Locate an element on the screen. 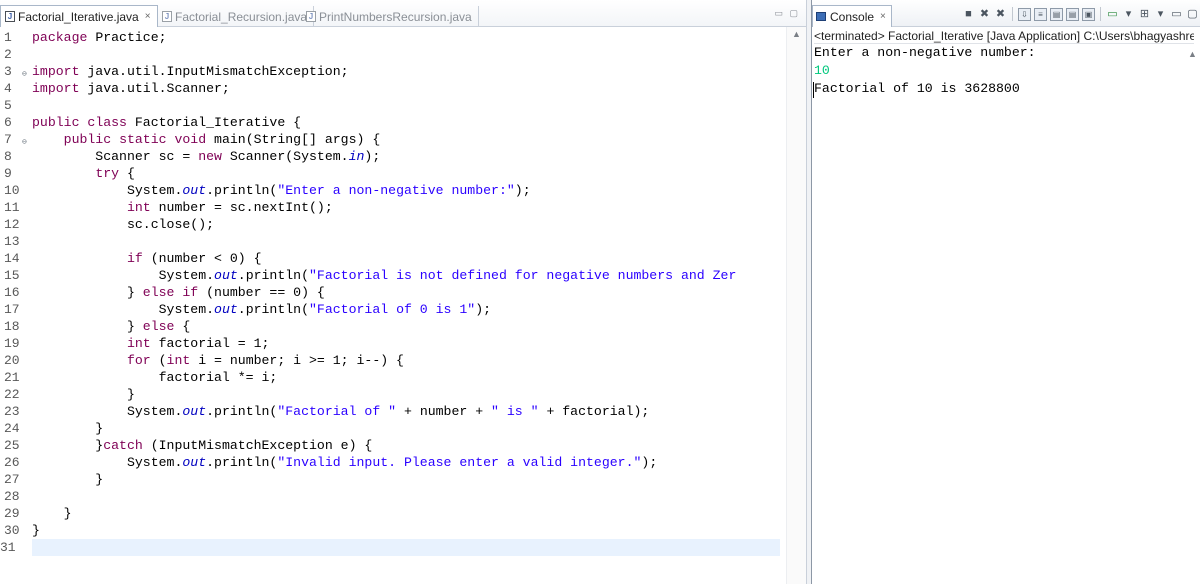 The height and width of the screenshot is (584, 1200). new-console-icon: ⊞ is located at coordinates (1144, 14).